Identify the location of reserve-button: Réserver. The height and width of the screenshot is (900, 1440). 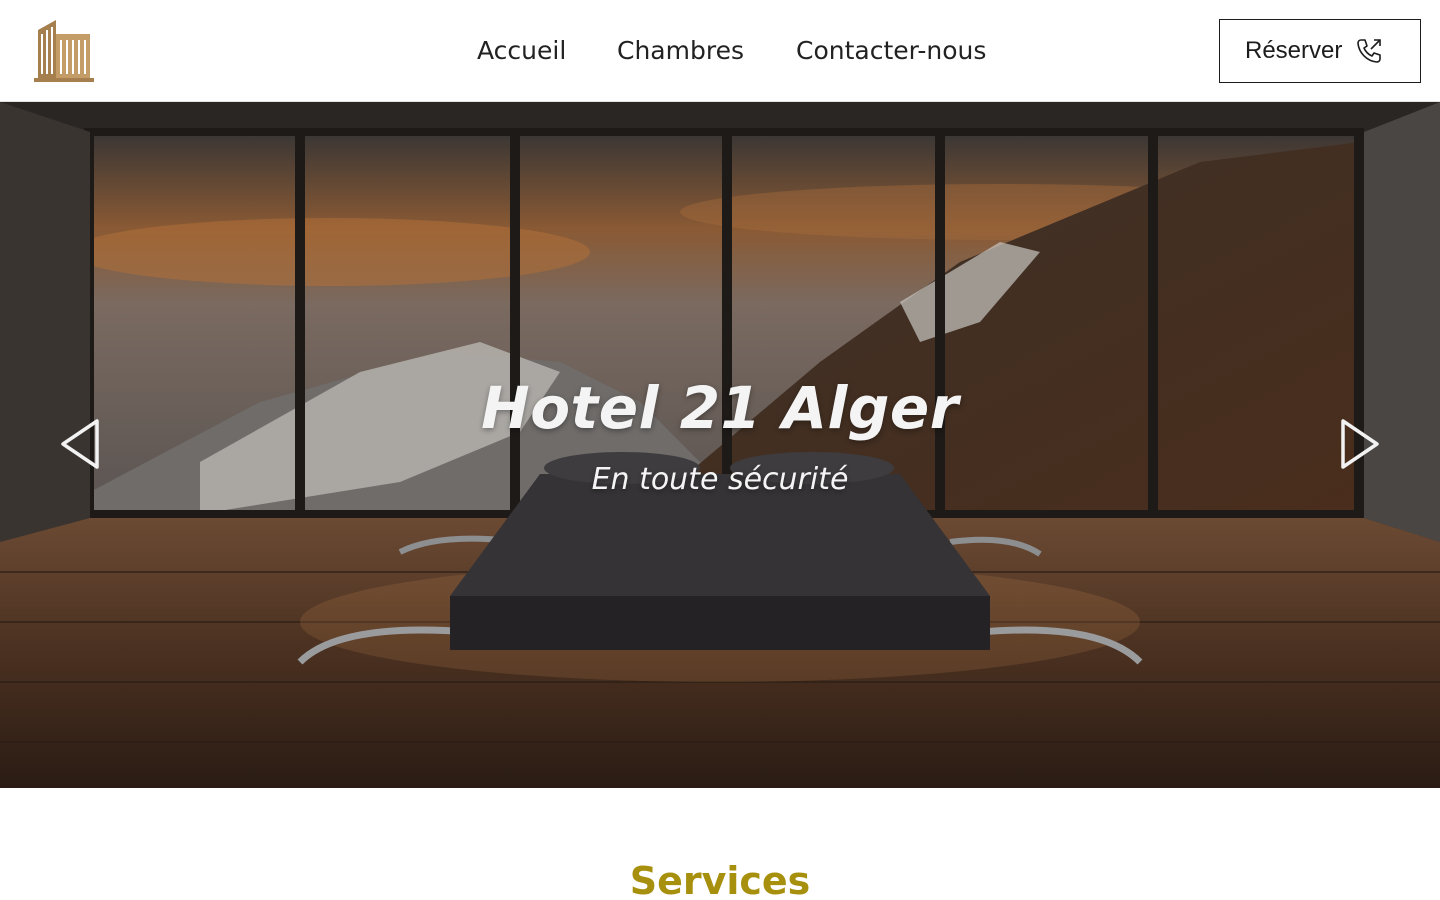
(1320, 51).